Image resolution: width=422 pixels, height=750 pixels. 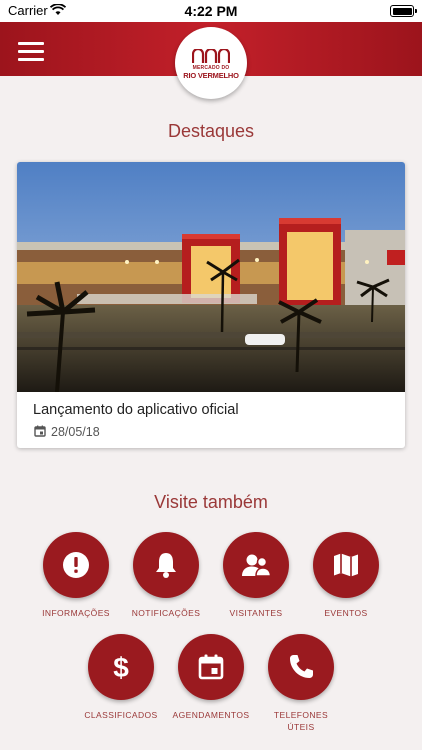 I want to click on status-bar: Carrier 4:22 PM, so click(x=211, y=11).